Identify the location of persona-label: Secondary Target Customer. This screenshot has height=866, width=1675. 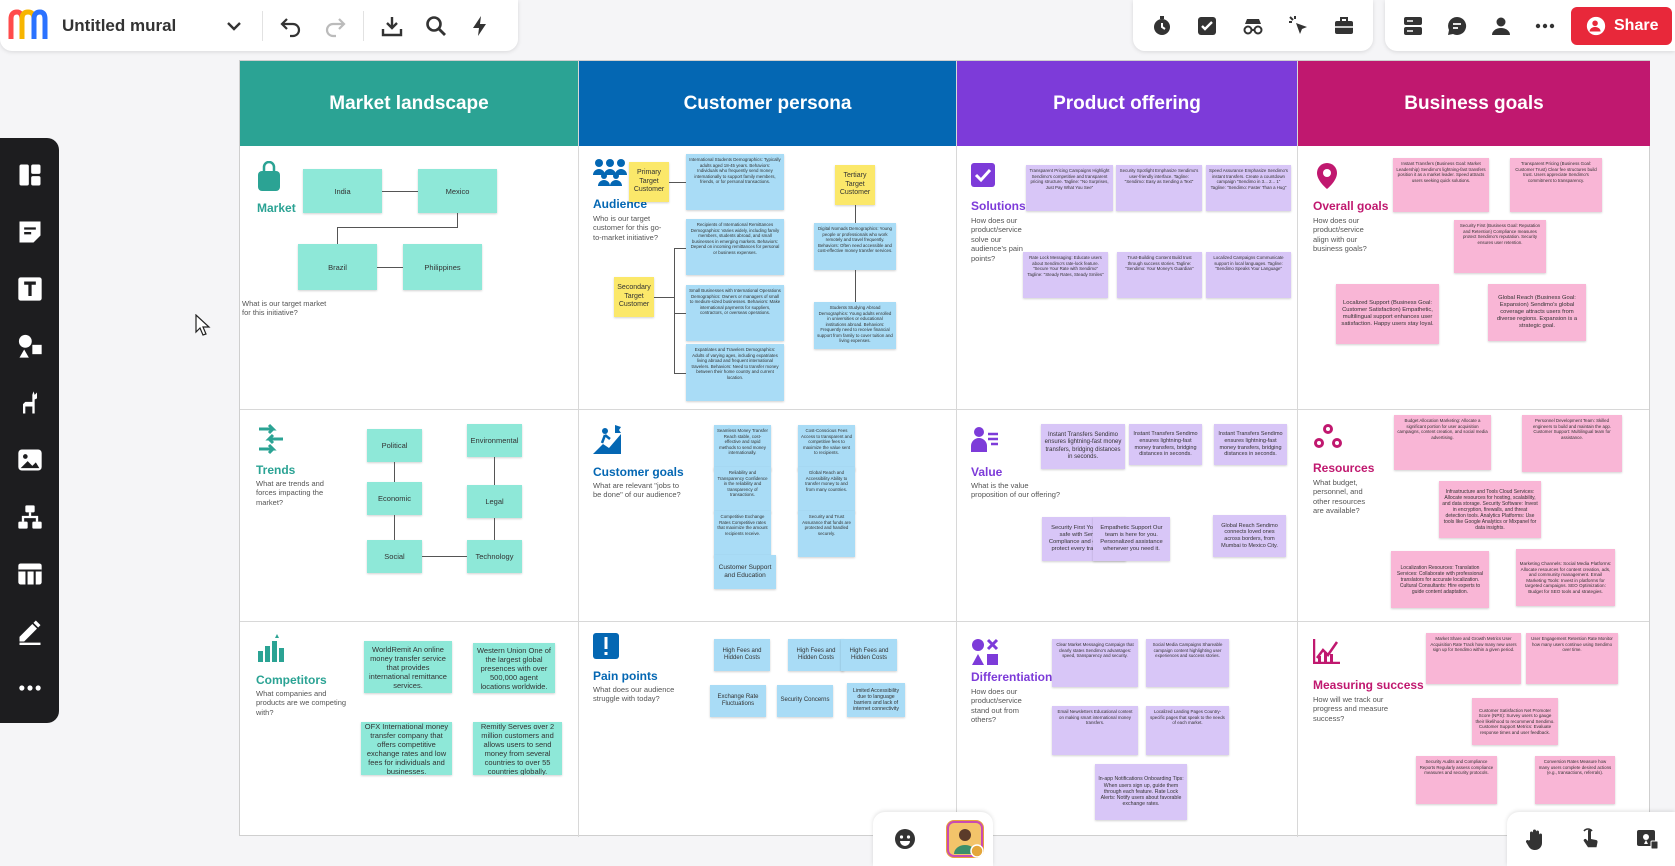
(634, 297).